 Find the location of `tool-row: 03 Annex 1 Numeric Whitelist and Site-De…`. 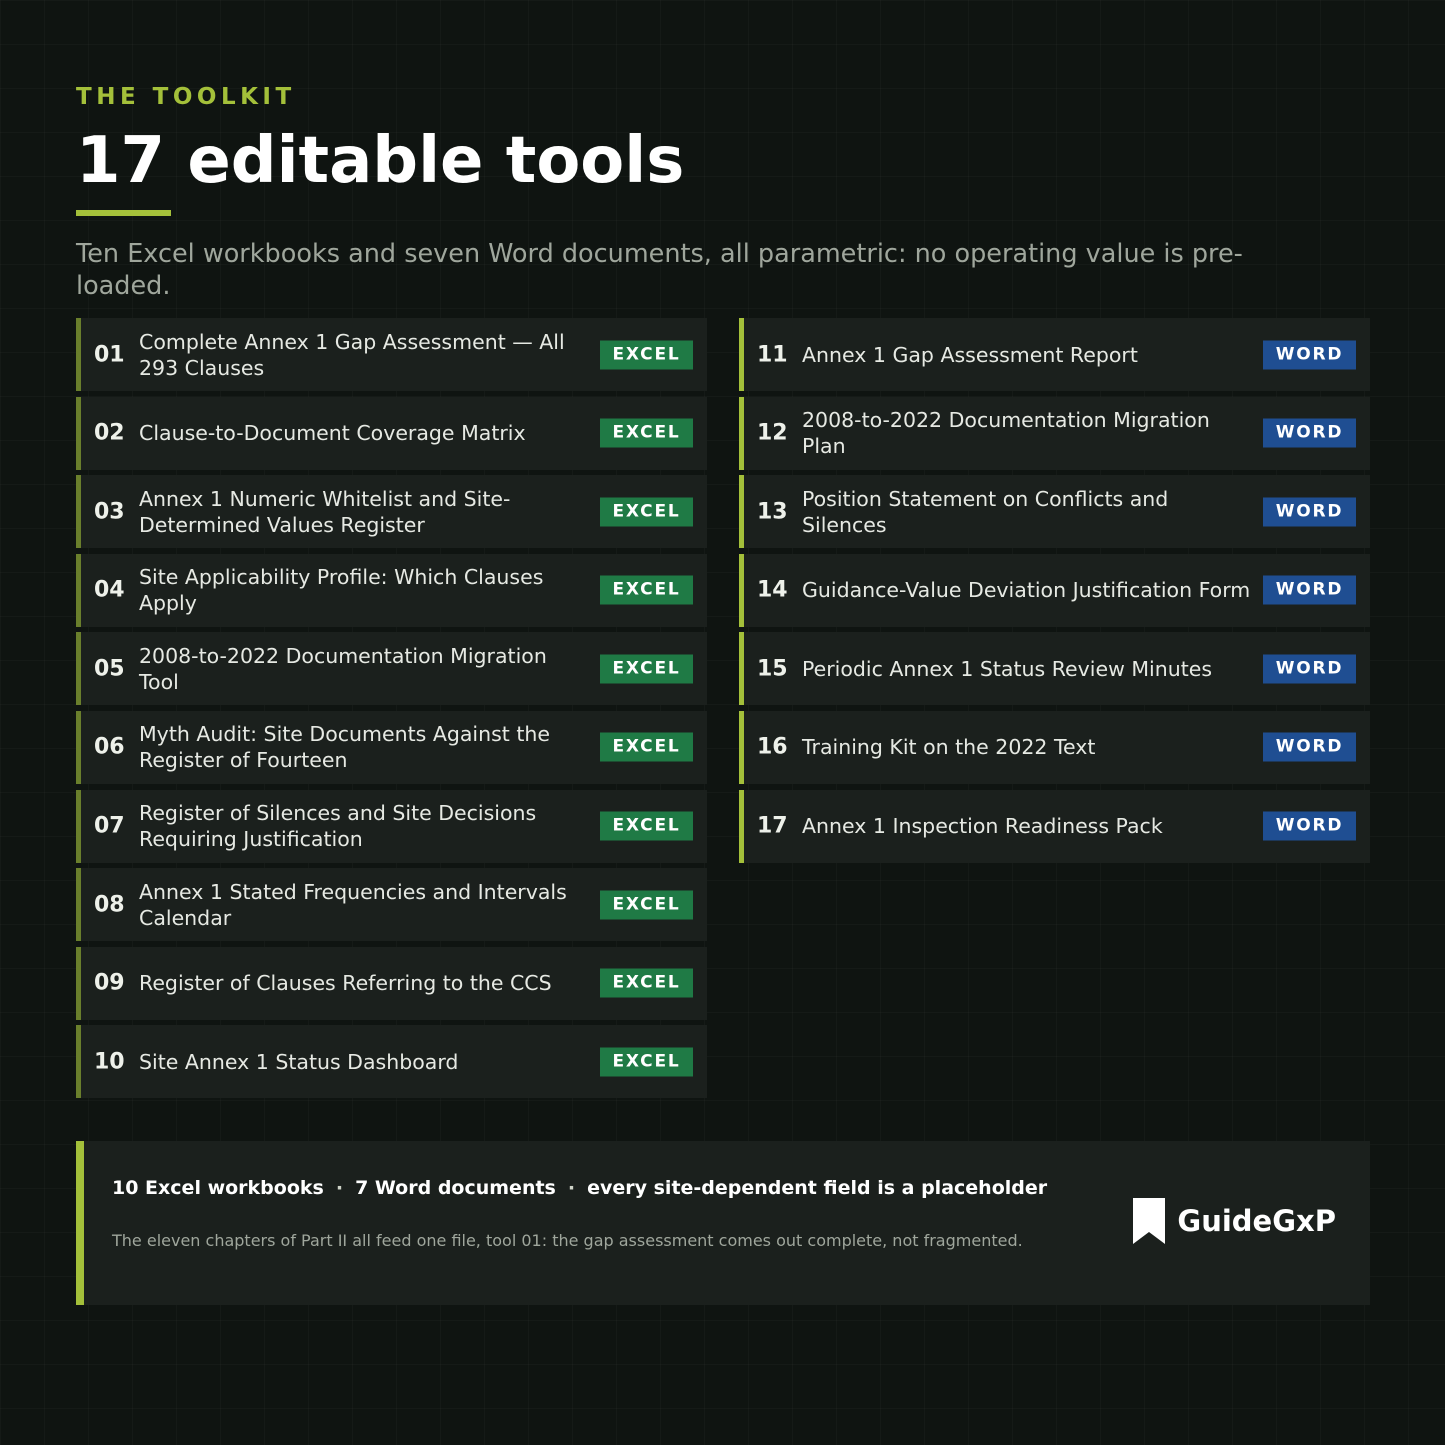

tool-row: 03 Annex 1 Numeric Whitelist and Site-De… is located at coordinates (391, 512).